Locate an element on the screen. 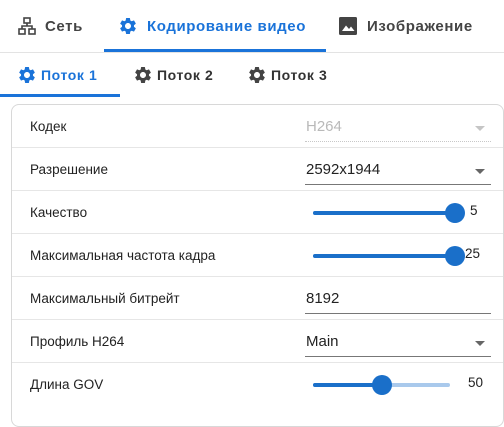  image-icon is located at coordinates (348, 26).